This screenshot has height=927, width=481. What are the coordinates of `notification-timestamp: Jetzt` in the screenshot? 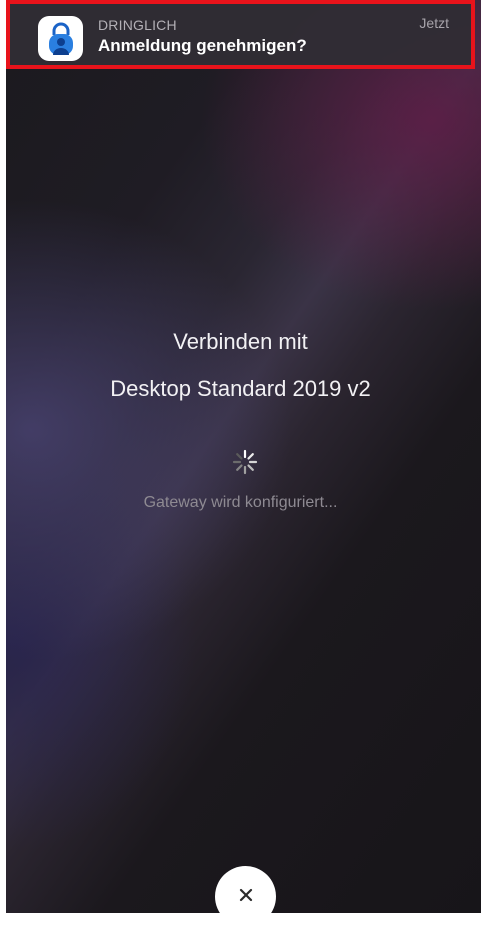 It's located at (434, 23).